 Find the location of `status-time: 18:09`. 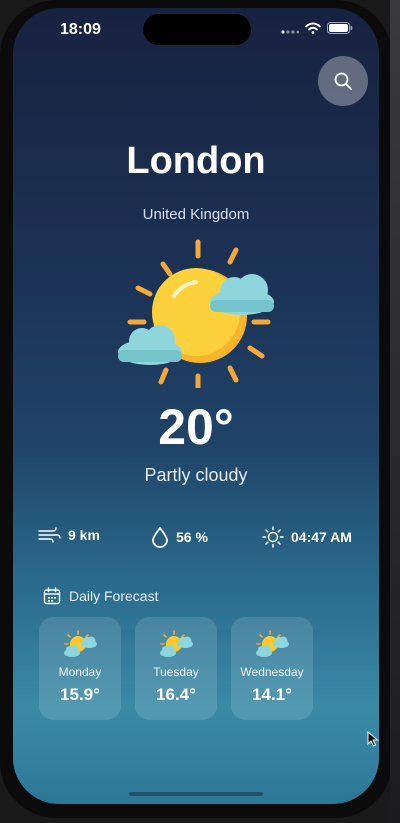

status-time: 18:09 is located at coordinates (80, 29).